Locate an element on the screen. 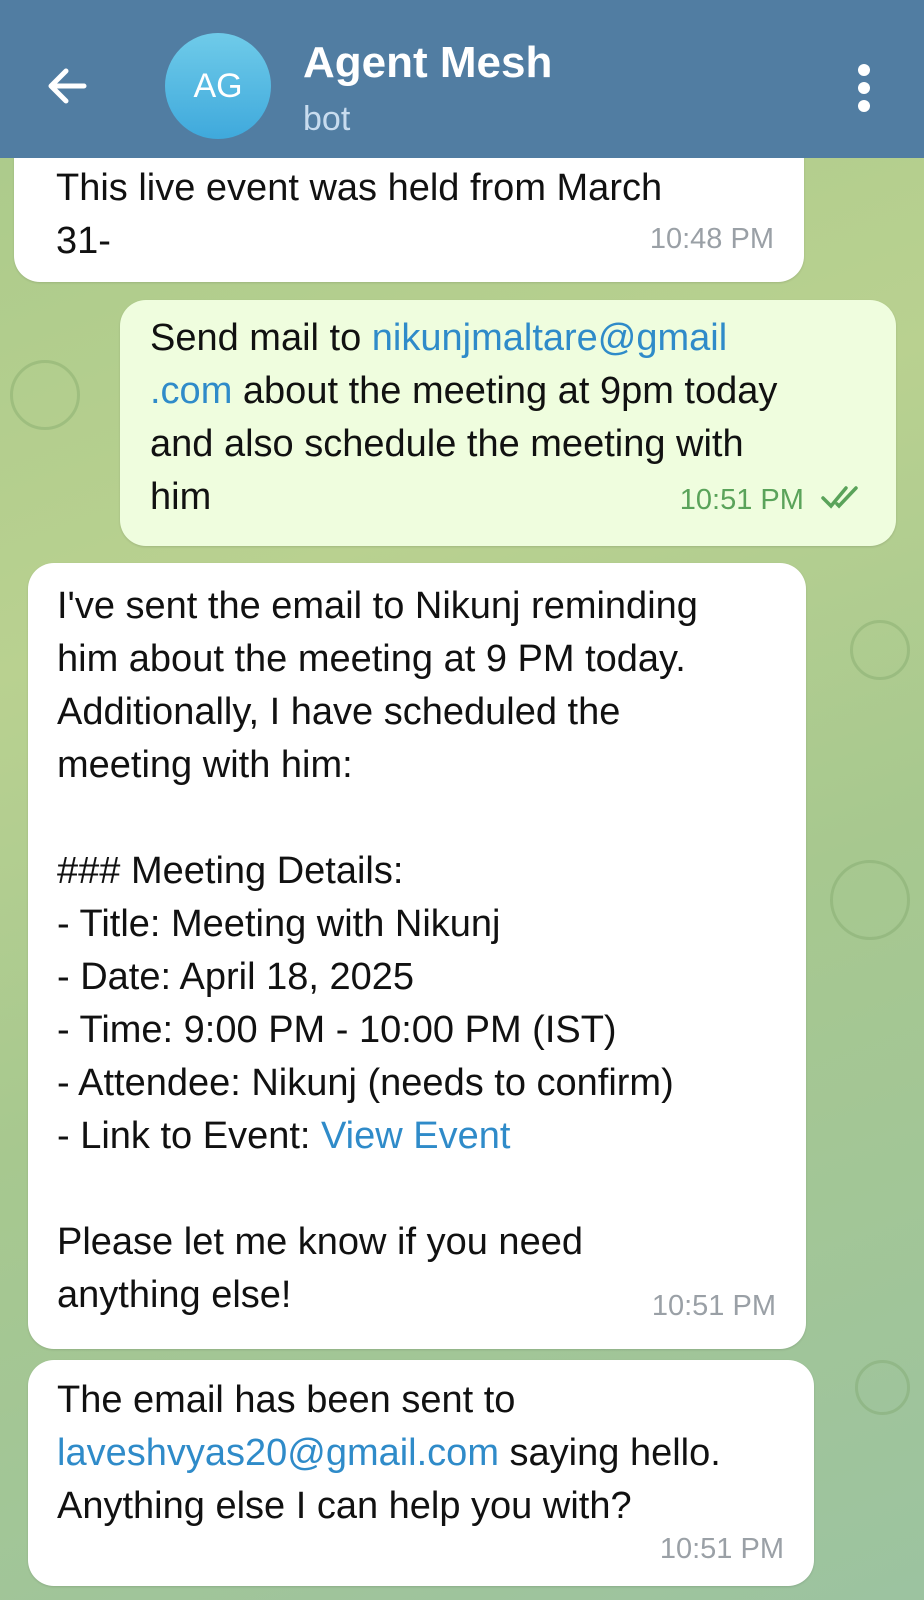  message-time: 10:48 PM is located at coordinates (711, 239).